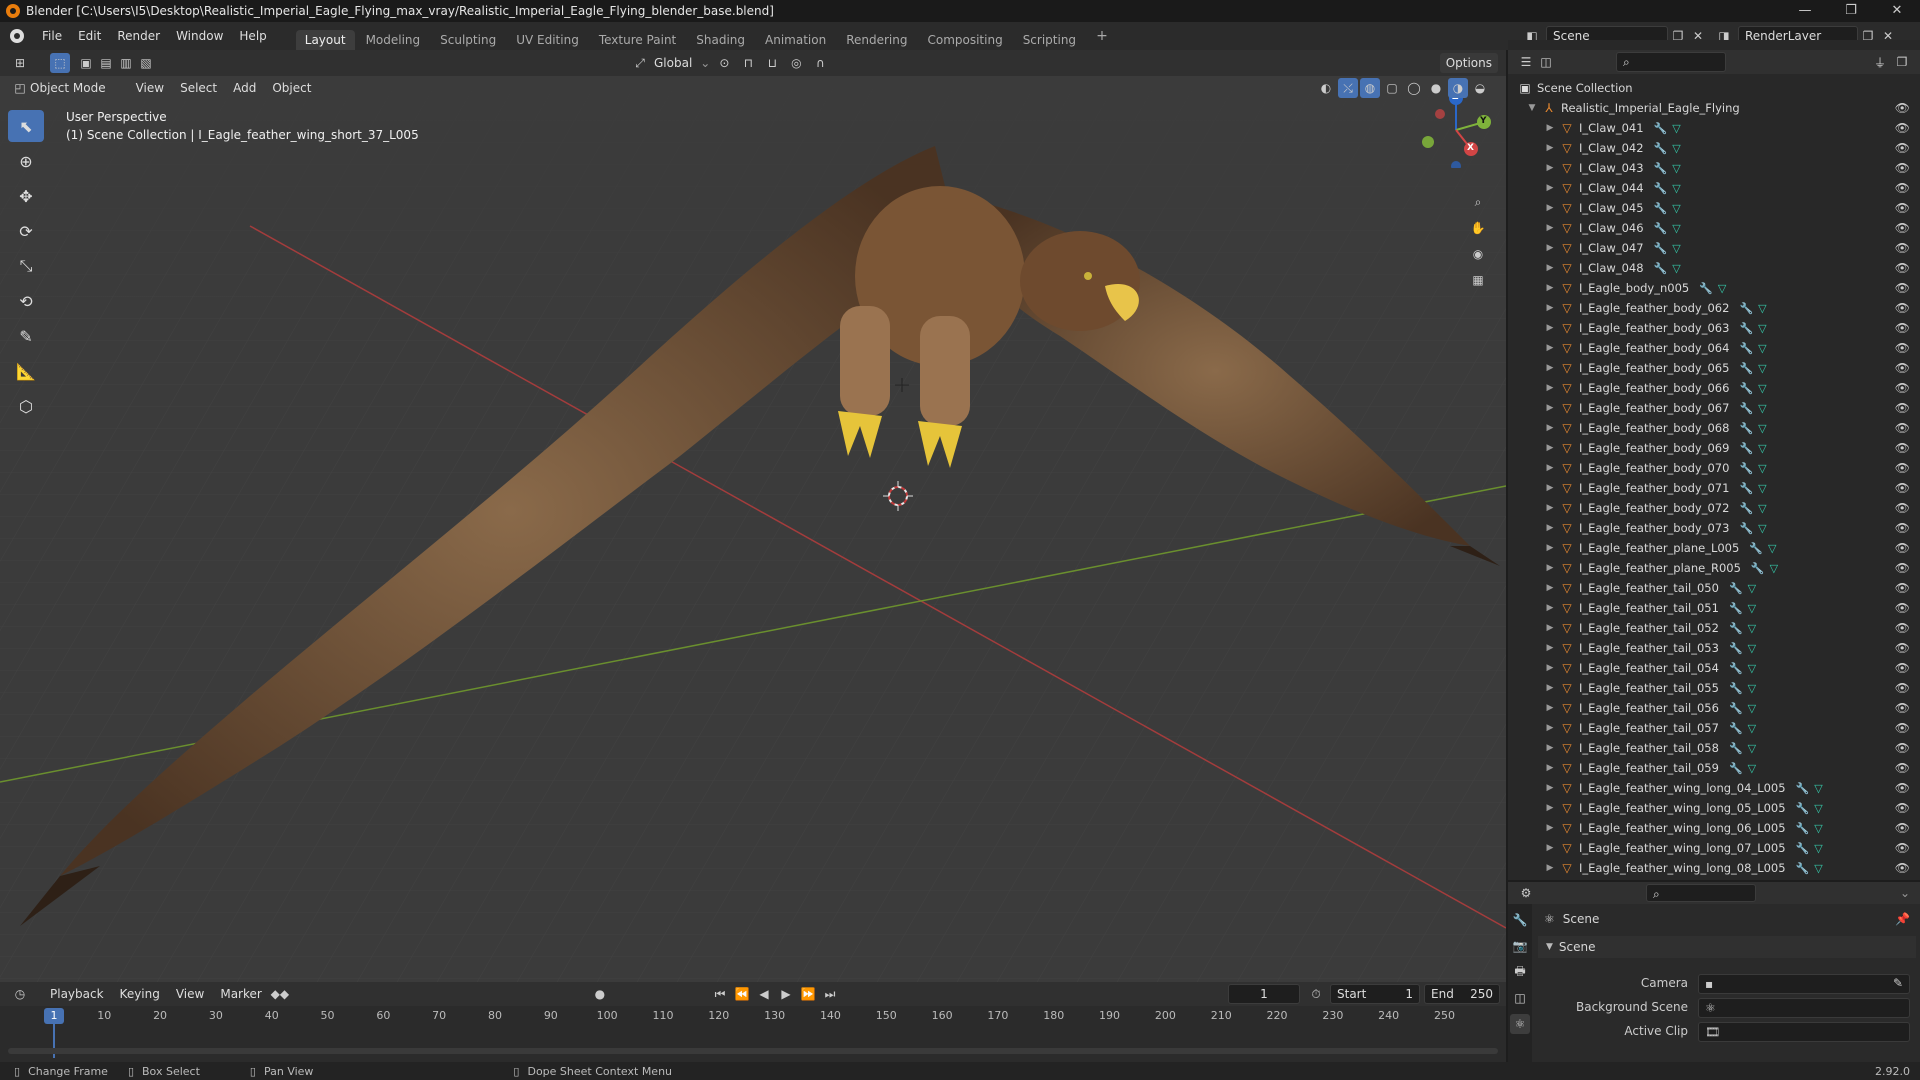 This screenshot has height=1080, width=1920. I want to click on render-tab-icon: 📷, so click(1520, 946).